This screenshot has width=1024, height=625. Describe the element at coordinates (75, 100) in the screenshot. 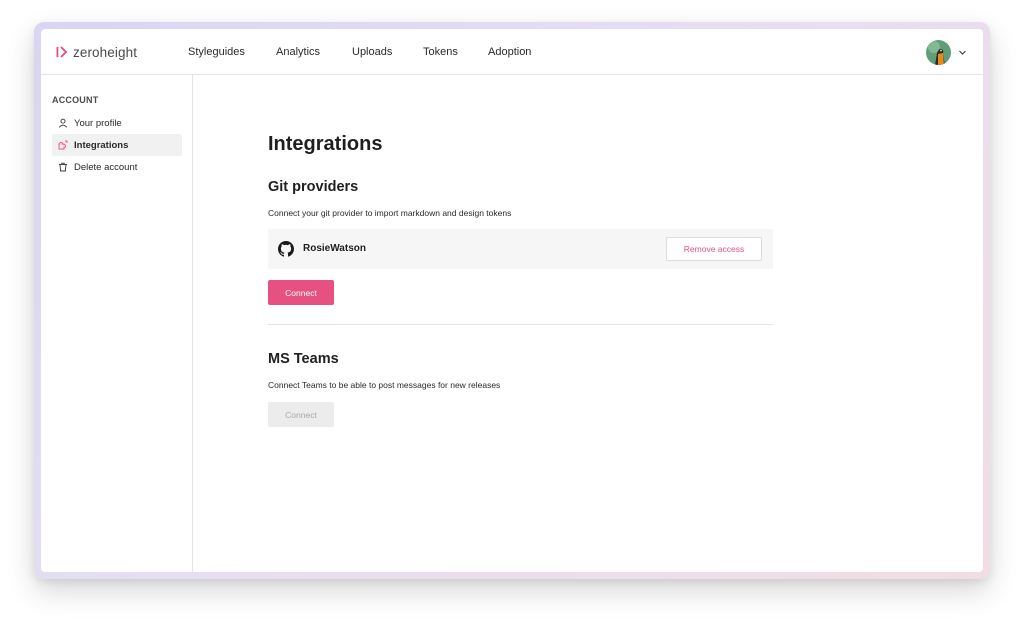

I see `sidebar-heading: ACCOUNT` at that location.